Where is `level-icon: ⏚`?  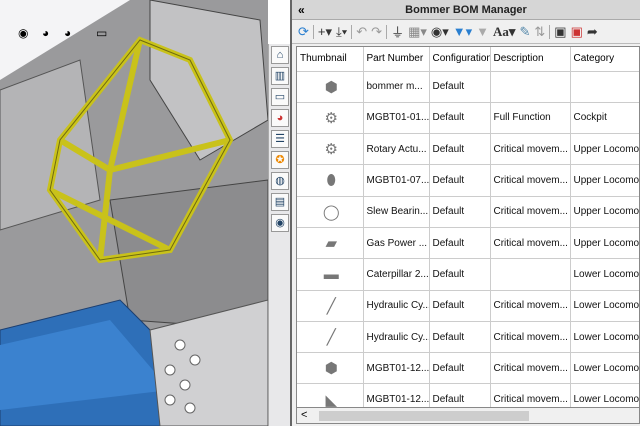 level-icon: ⏚ is located at coordinates (397, 31).